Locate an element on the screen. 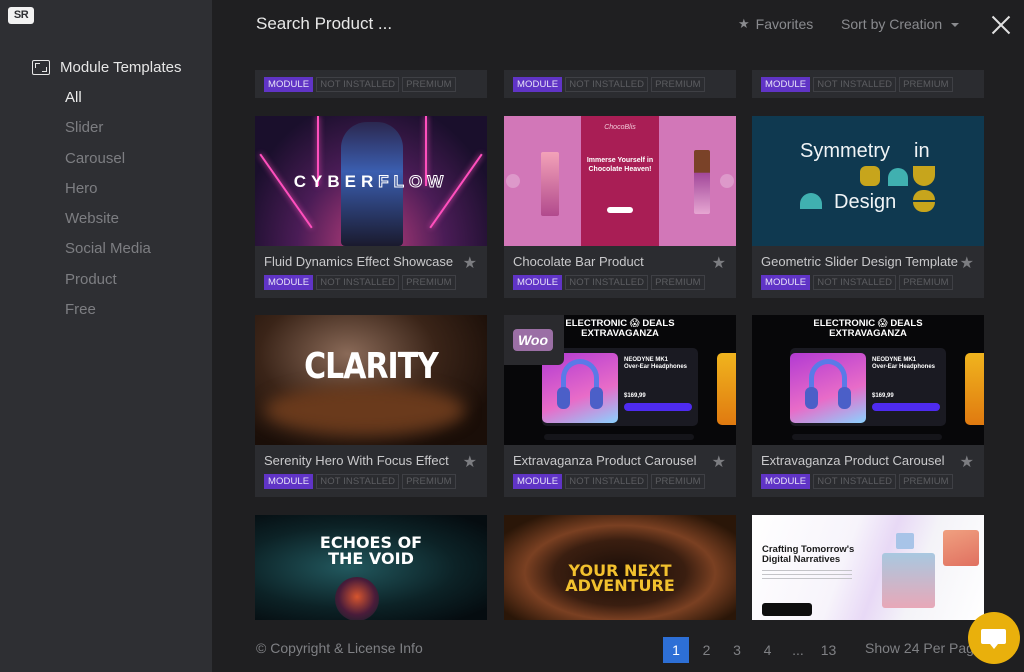  template-thumbnail: YOUR NEXT ADVENTURE is located at coordinates (620, 567).